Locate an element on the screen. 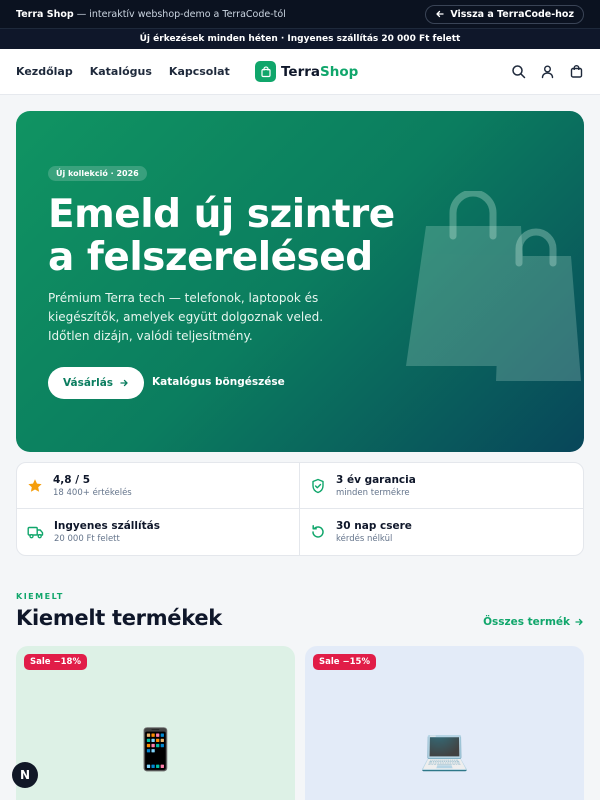  all-products-link: Összes termék is located at coordinates (533, 622).